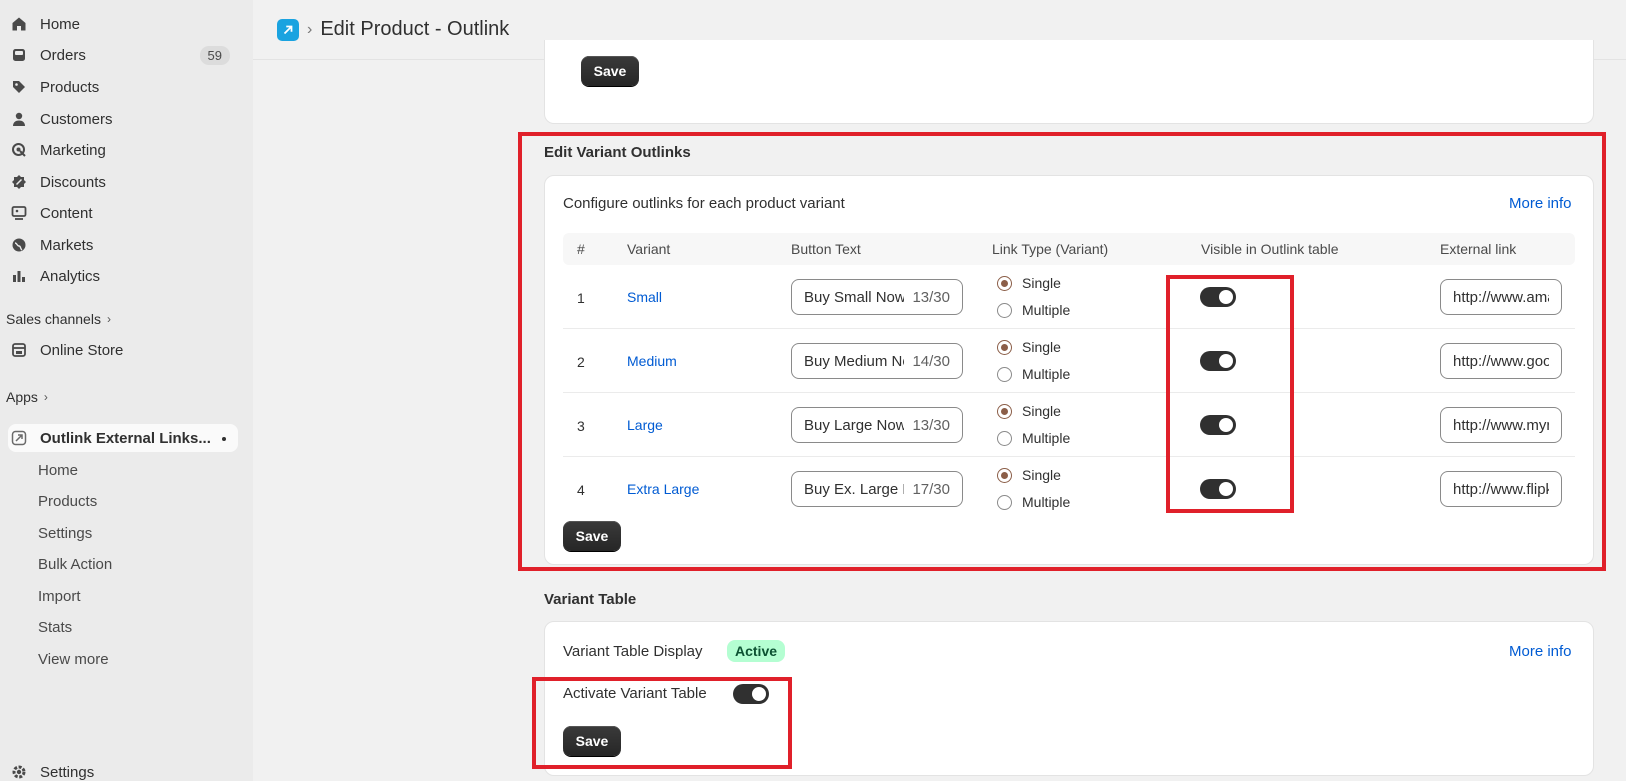 This screenshot has width=1626, height=781. What do you see at coordinates (27, 397) in the screenshot?
I see `apps-heading: Apps ›` at bounding box center [27, 397].